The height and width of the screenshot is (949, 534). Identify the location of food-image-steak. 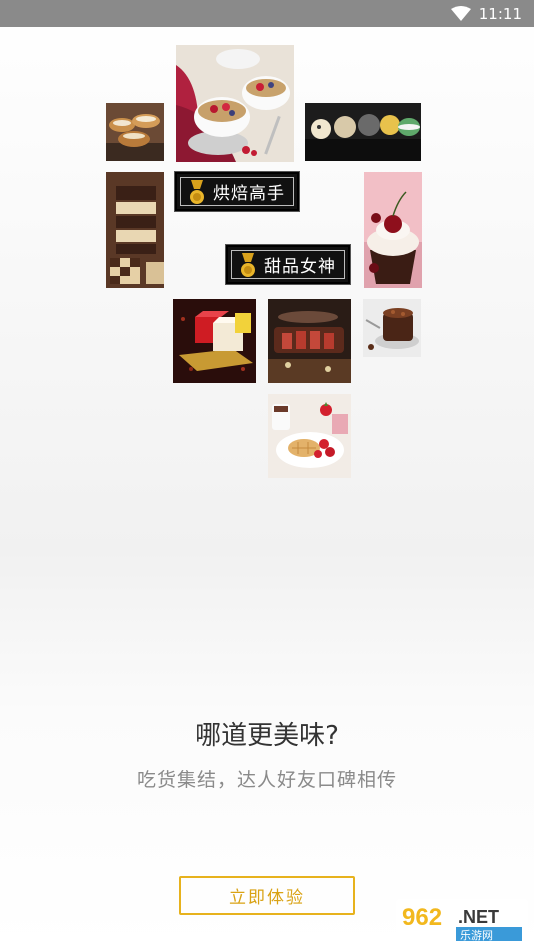
(309, 341).